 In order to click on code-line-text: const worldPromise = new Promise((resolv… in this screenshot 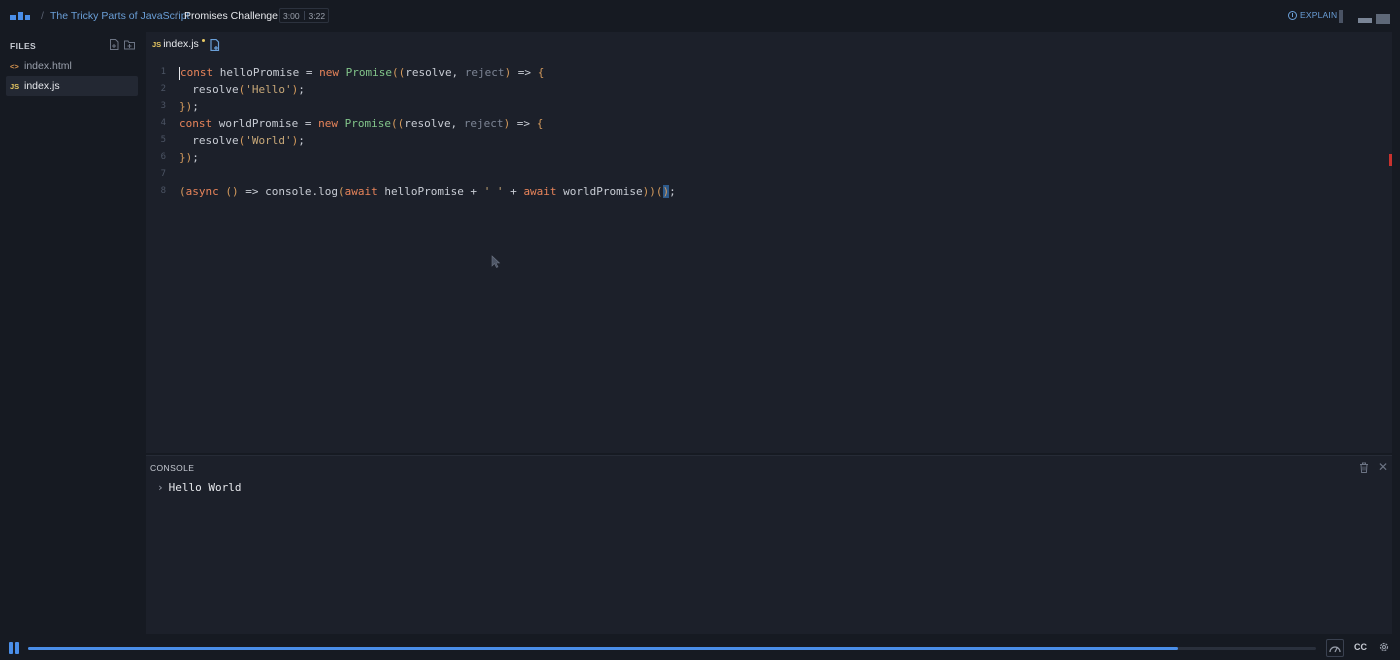, I will do `click(361, 123)`.